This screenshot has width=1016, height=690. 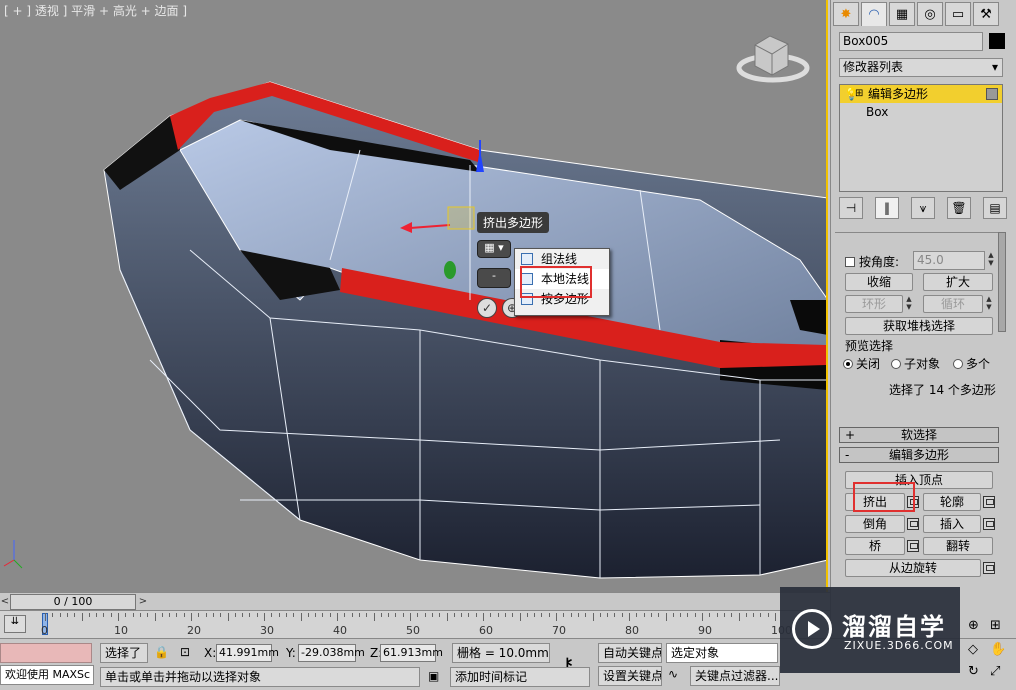 I want to click on remove-modifier-icon: 🗑, so click(x=959, y=208).